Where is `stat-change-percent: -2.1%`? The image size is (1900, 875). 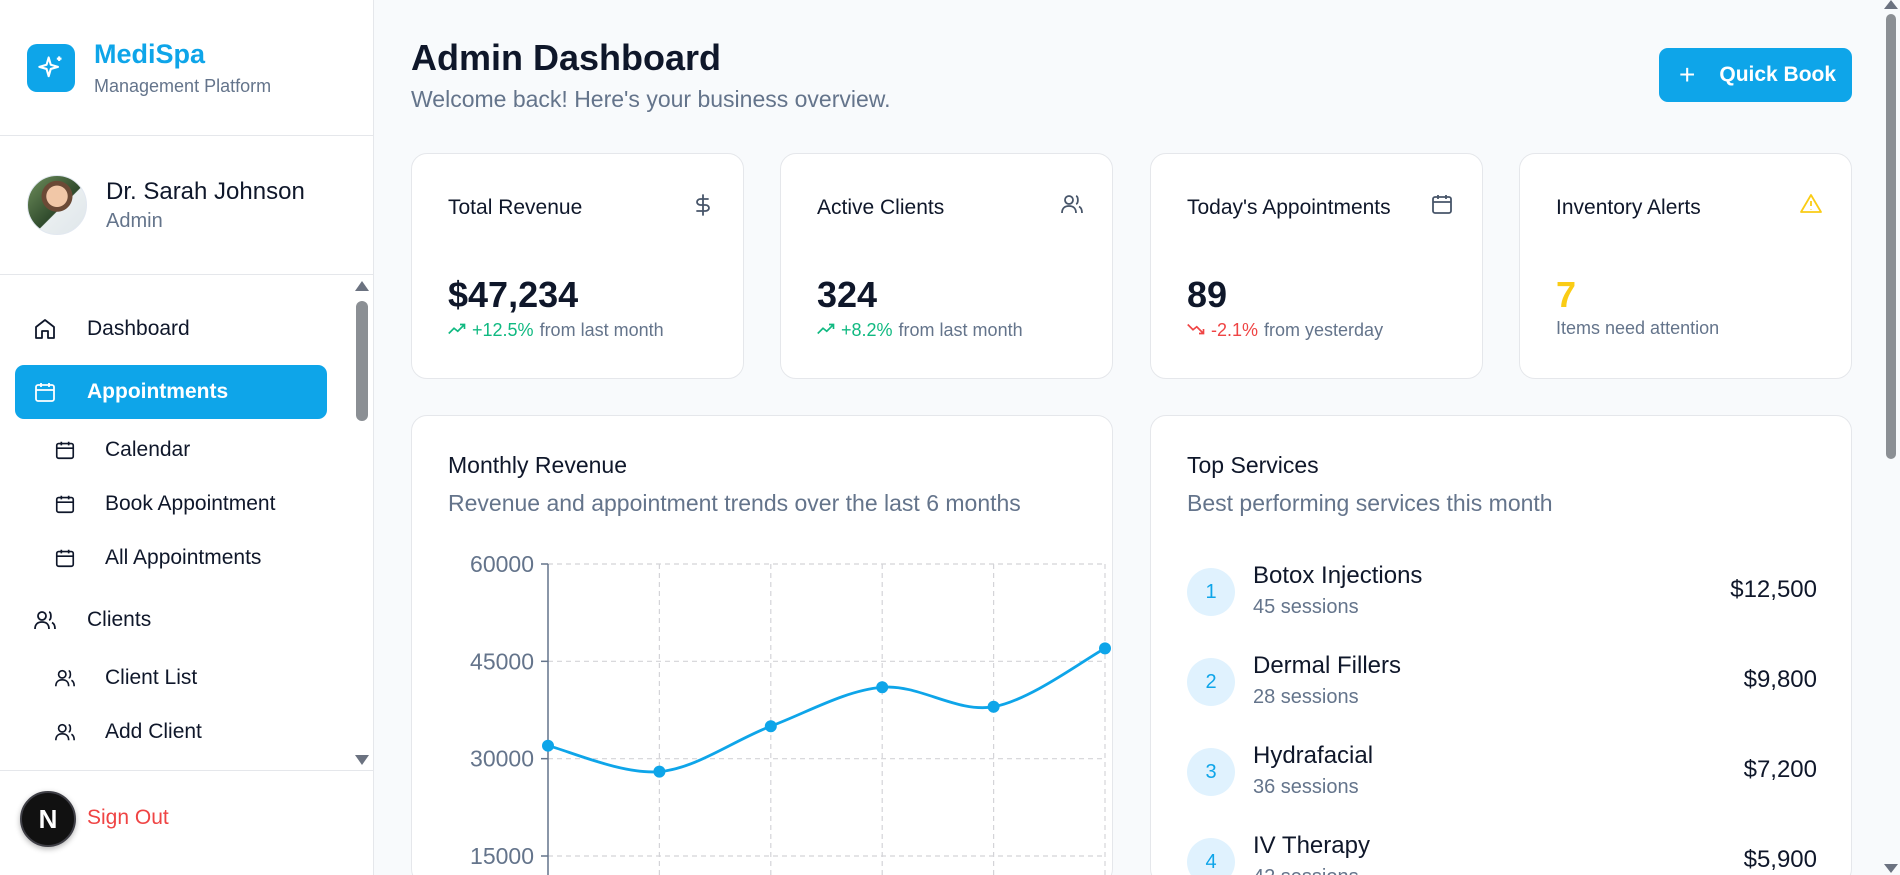
stat-change-percent: -2.1% is located at coordinates (1235, 330).